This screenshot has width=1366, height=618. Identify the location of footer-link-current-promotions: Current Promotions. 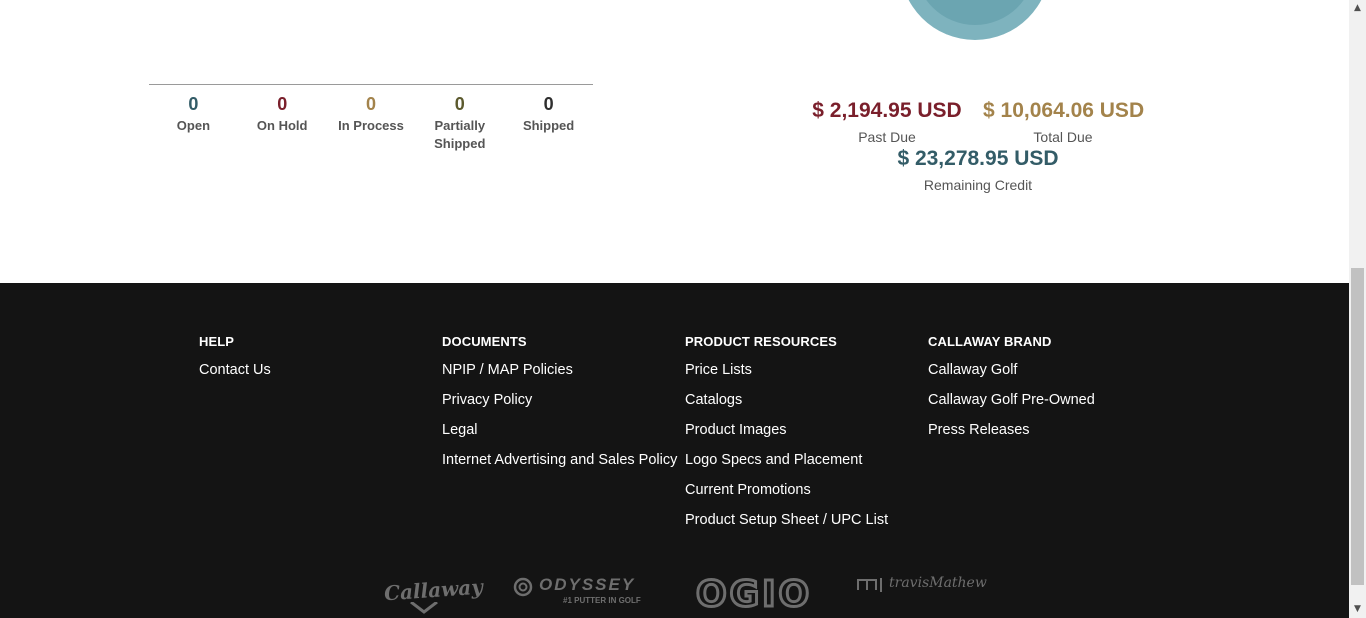
(786, 496).